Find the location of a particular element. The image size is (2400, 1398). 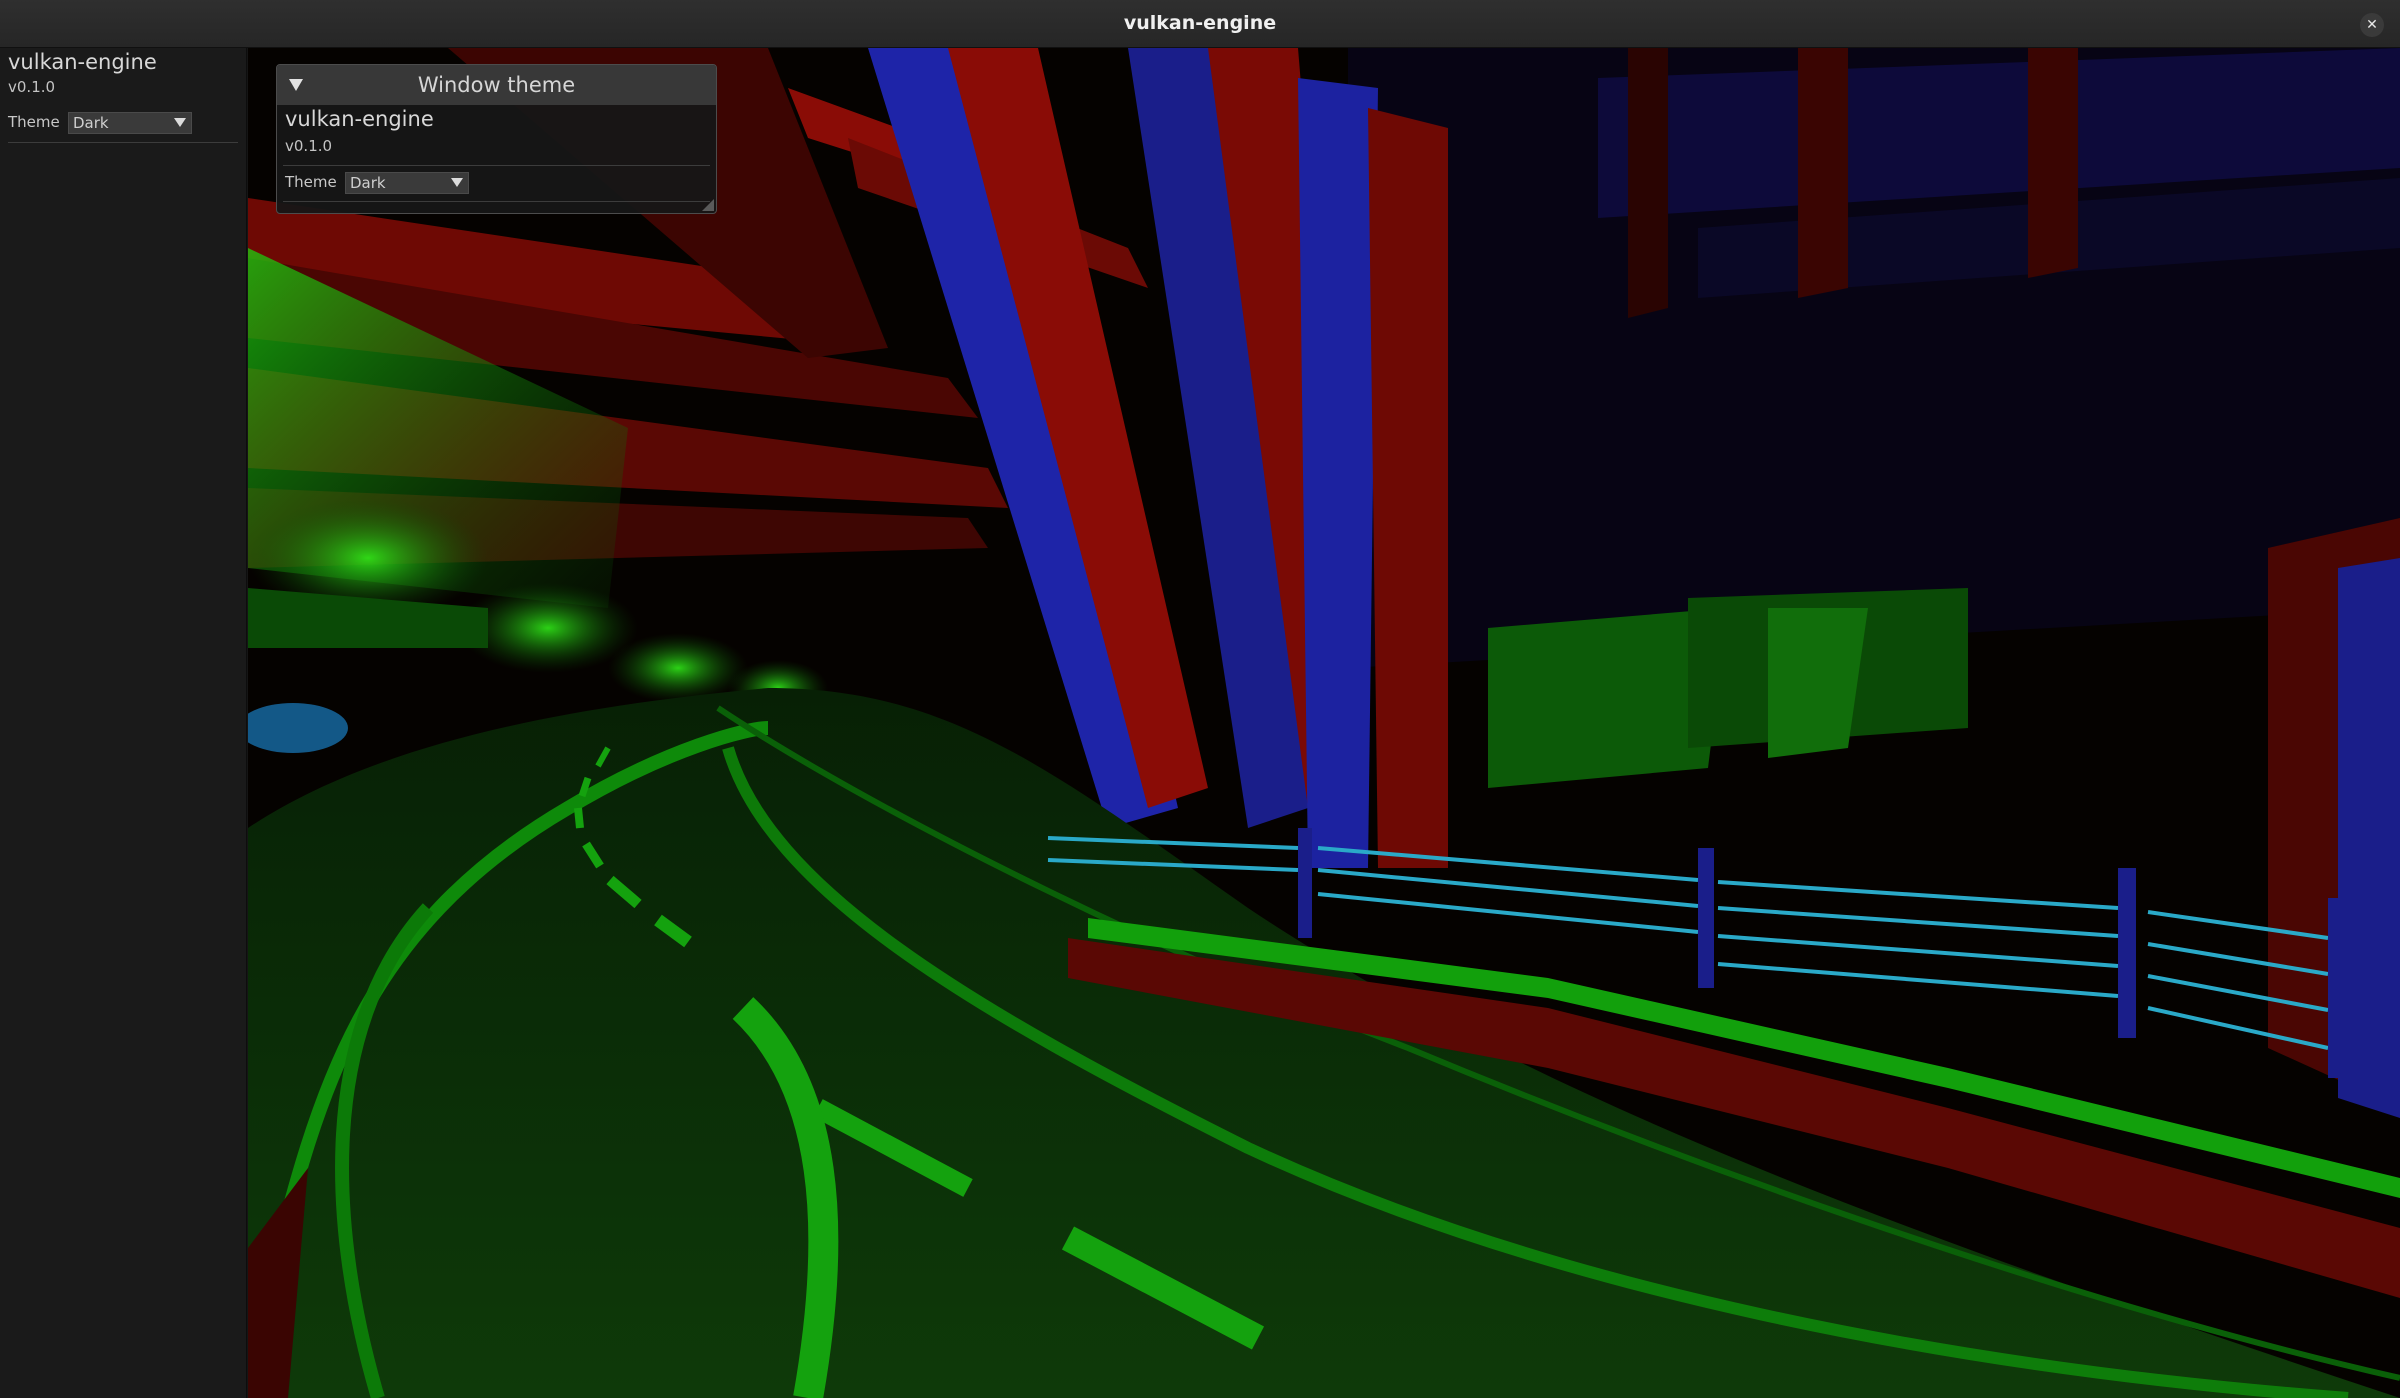

theme-window-theme-select: Dark is located at coordinates (407, 183).